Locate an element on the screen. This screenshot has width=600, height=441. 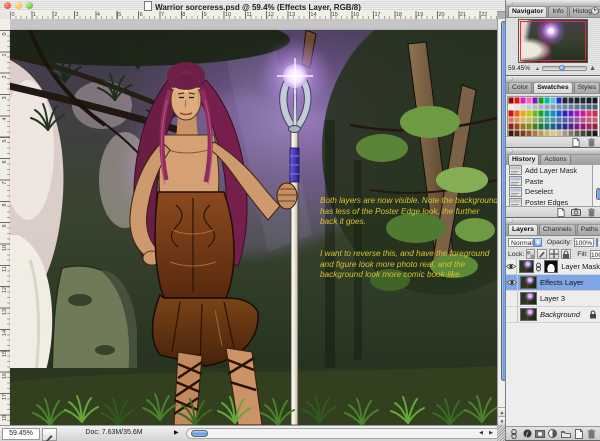
layer-row: Layer 3 is located at coordinates (553, 299).